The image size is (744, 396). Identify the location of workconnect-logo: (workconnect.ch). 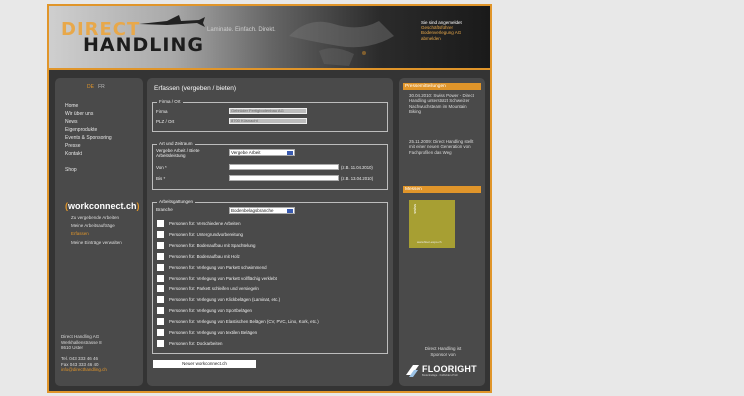
(102, 206).